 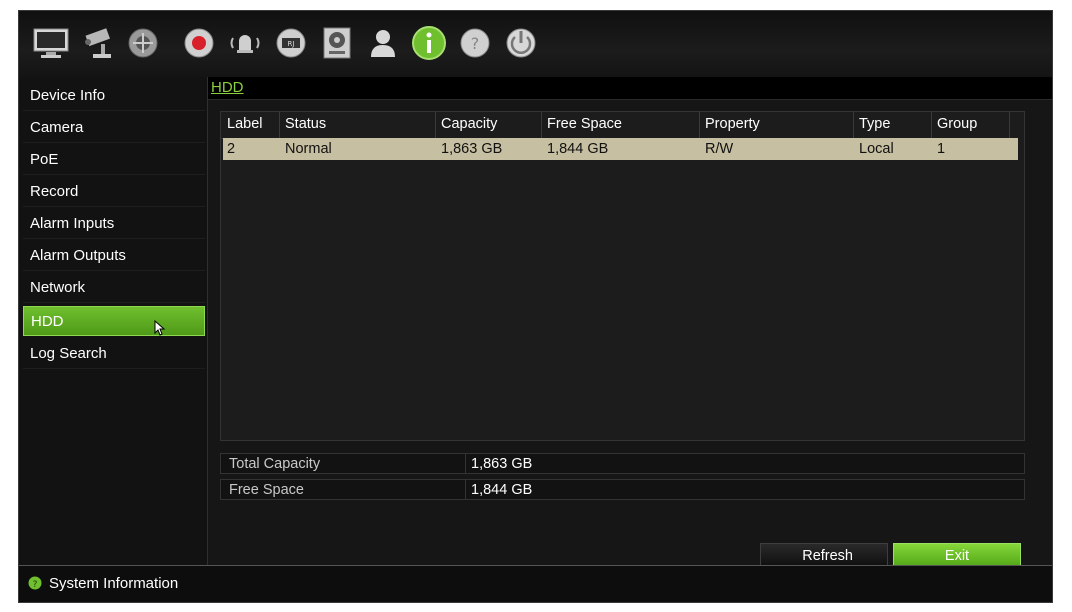 I want to click on column-header-type: Type, so click(x=875, y=124).